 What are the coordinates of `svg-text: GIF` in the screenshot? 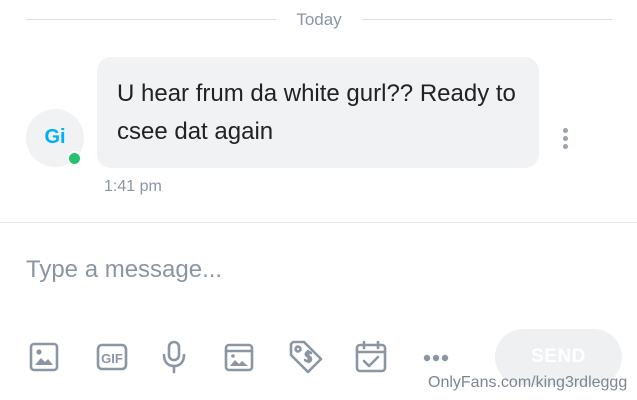 It's located at (112, 358).